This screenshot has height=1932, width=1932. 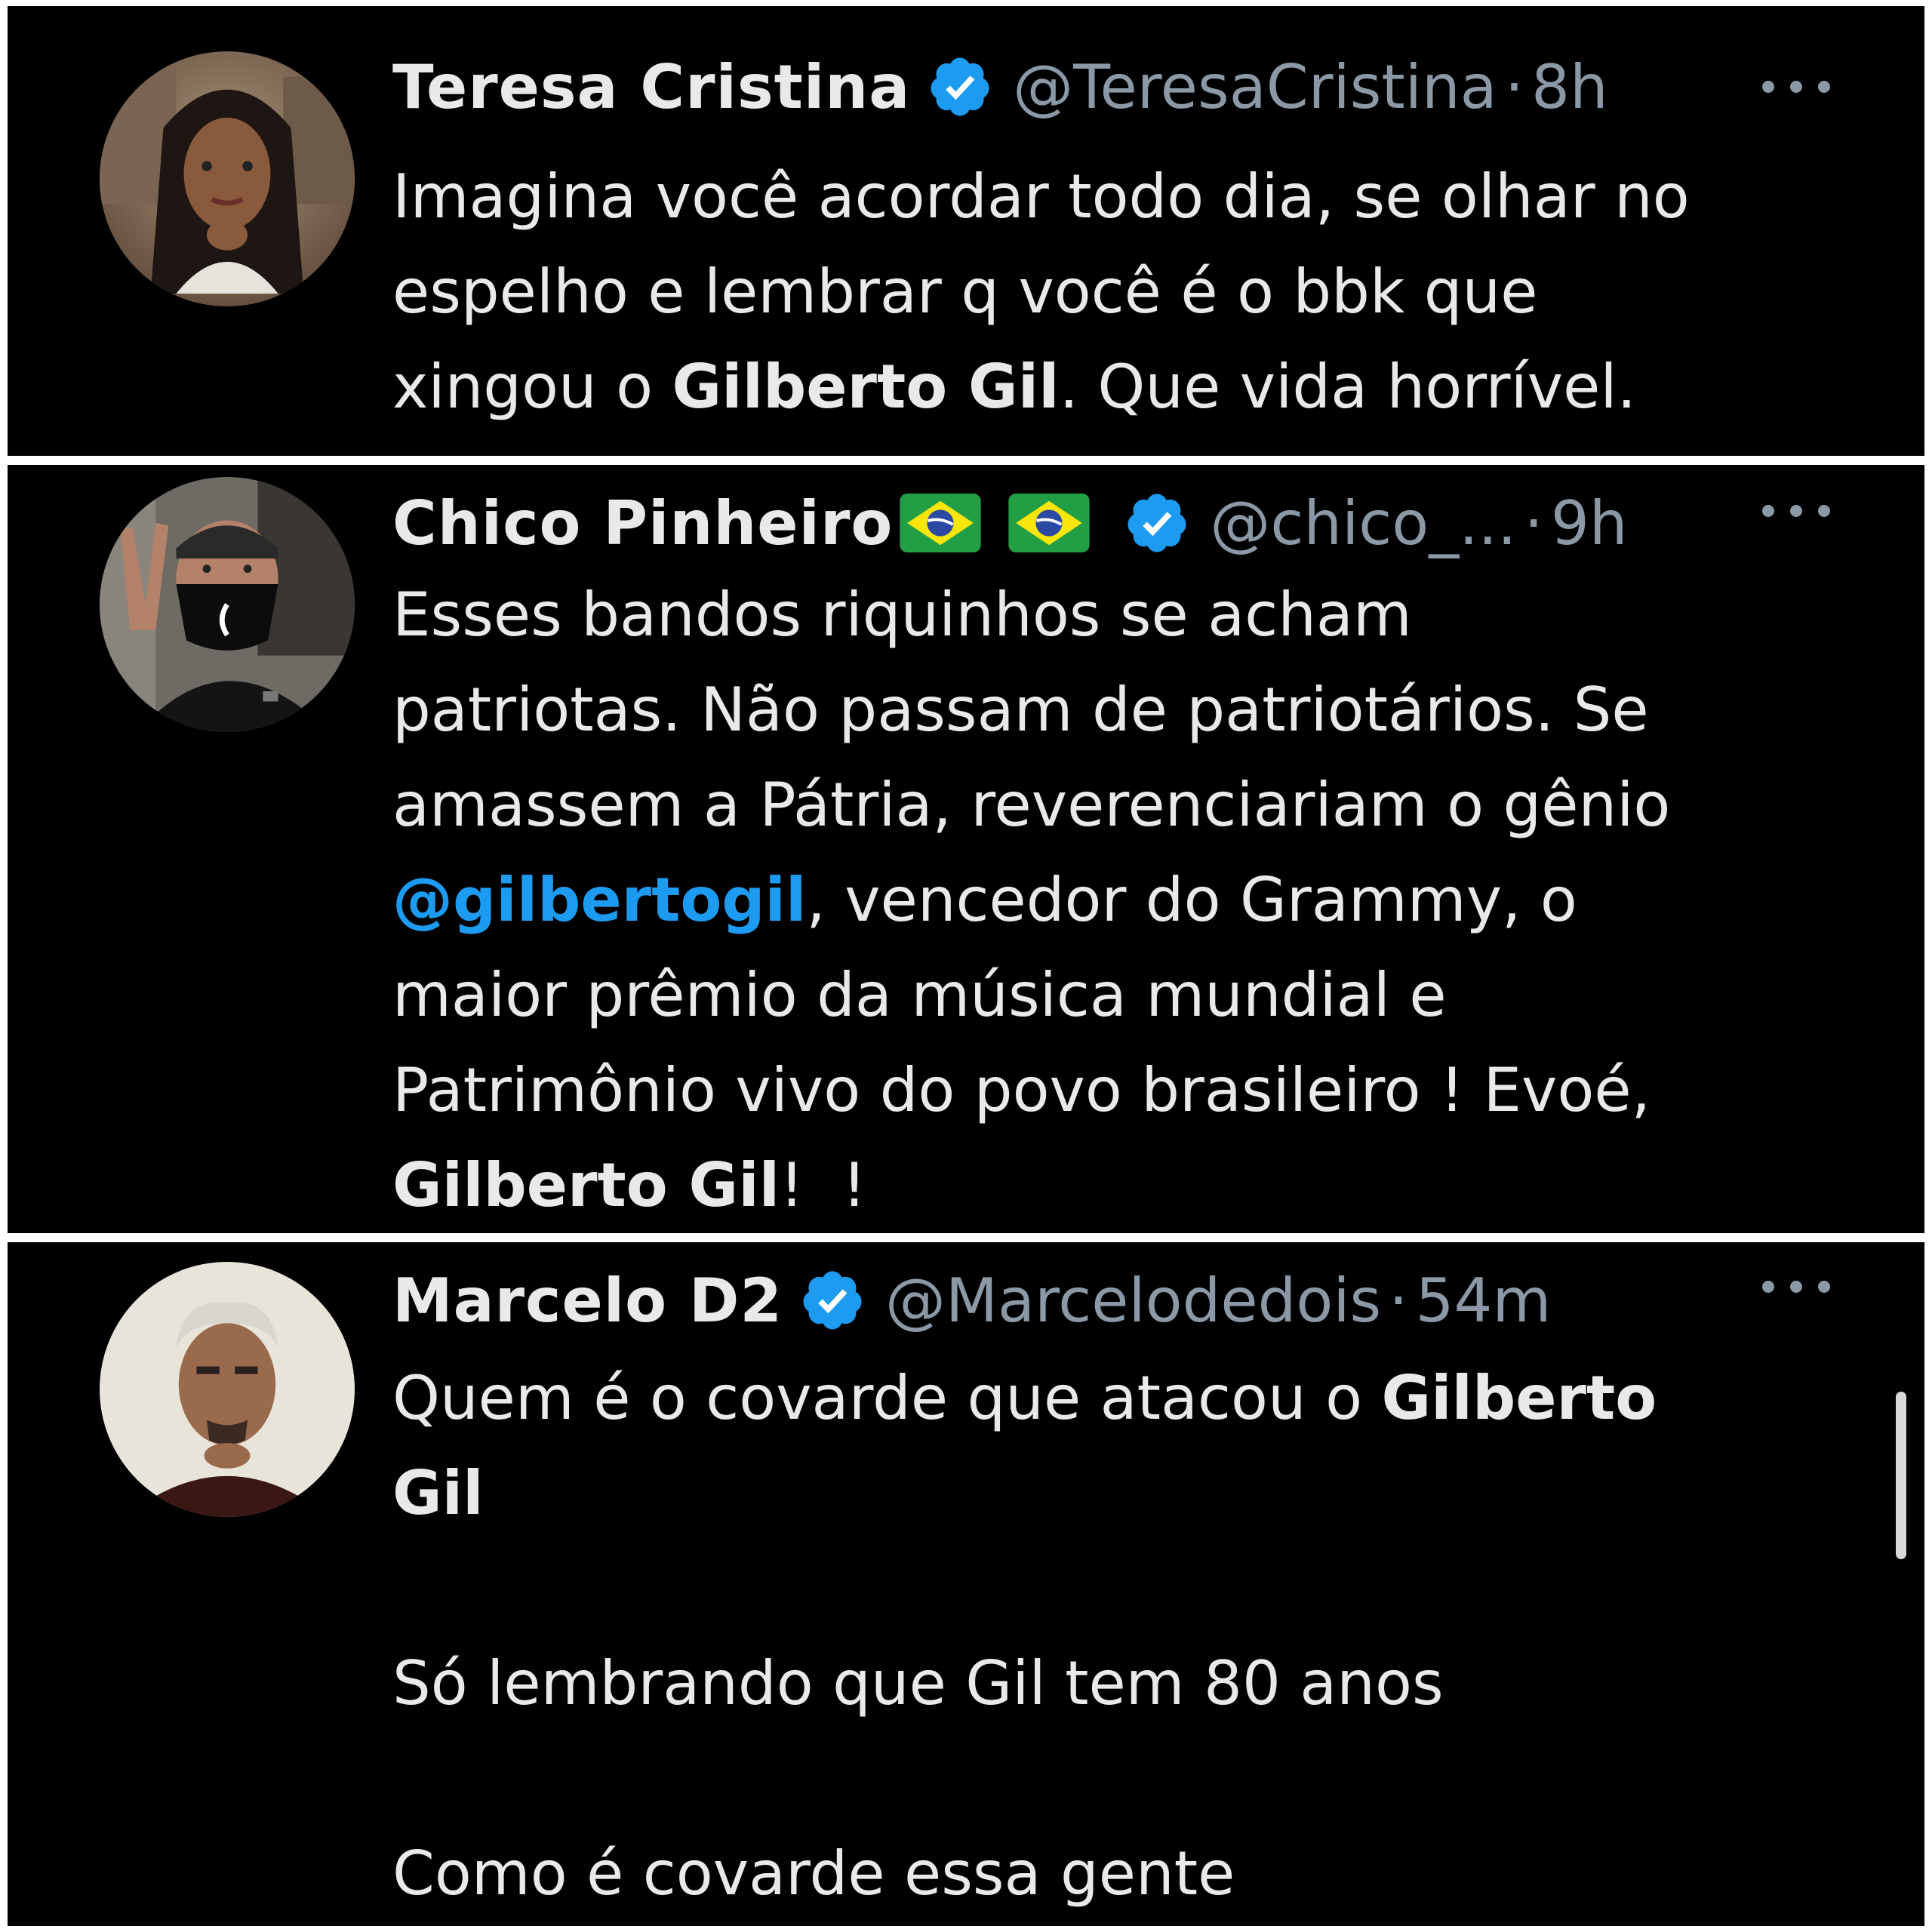 I want to click on timestamp: 9h, so click(x=1589, y=523).